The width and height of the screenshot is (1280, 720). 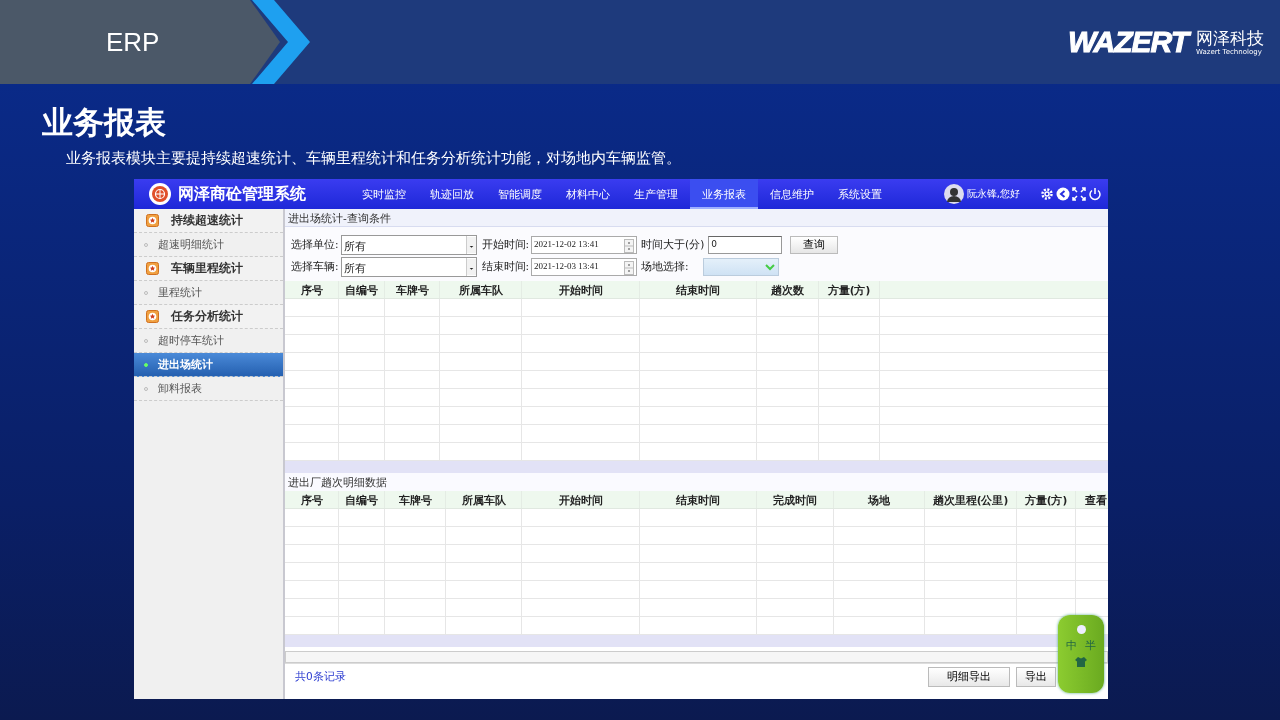 I want to click on nav-tab: 智能调度, so click(x=520, y=194).